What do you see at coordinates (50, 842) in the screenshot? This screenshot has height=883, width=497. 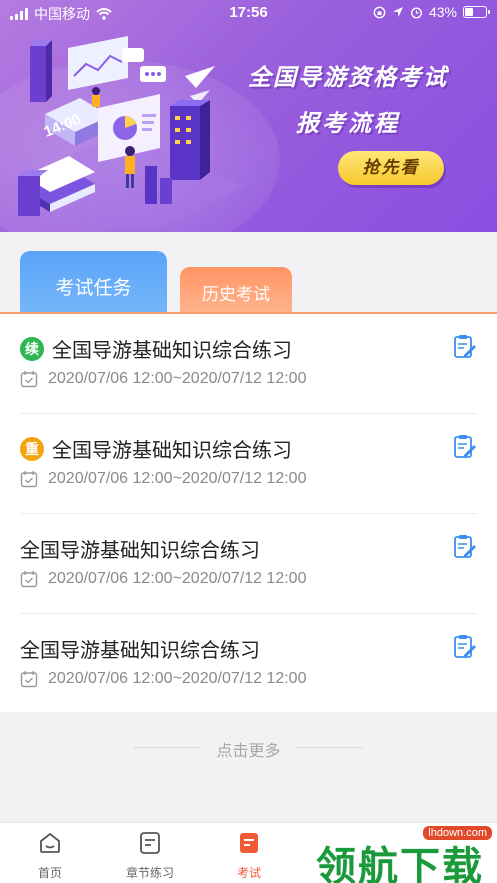 I see `home-icon` at bounding box center [50, 842].